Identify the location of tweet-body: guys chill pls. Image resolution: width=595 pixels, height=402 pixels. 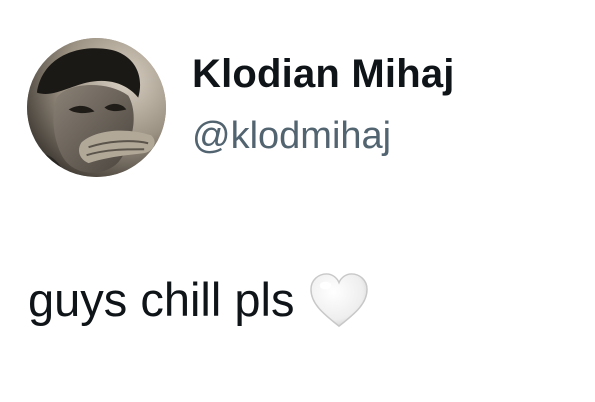
(199, 299).